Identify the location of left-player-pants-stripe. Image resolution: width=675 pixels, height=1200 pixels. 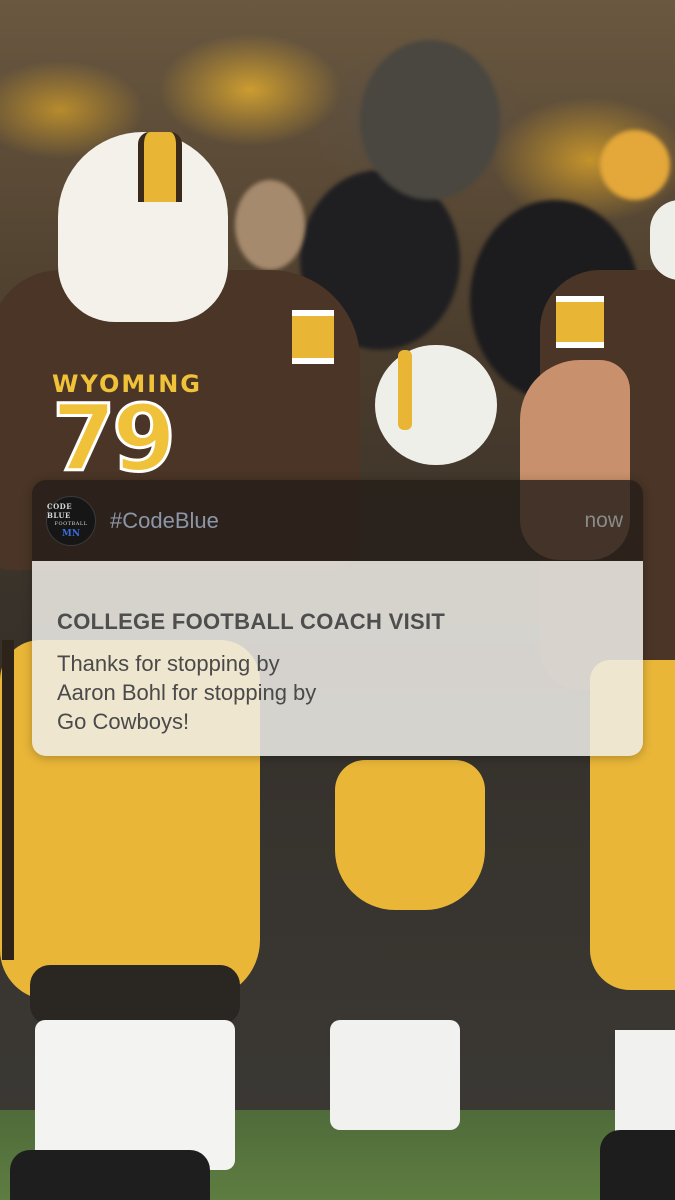
(8, 800).